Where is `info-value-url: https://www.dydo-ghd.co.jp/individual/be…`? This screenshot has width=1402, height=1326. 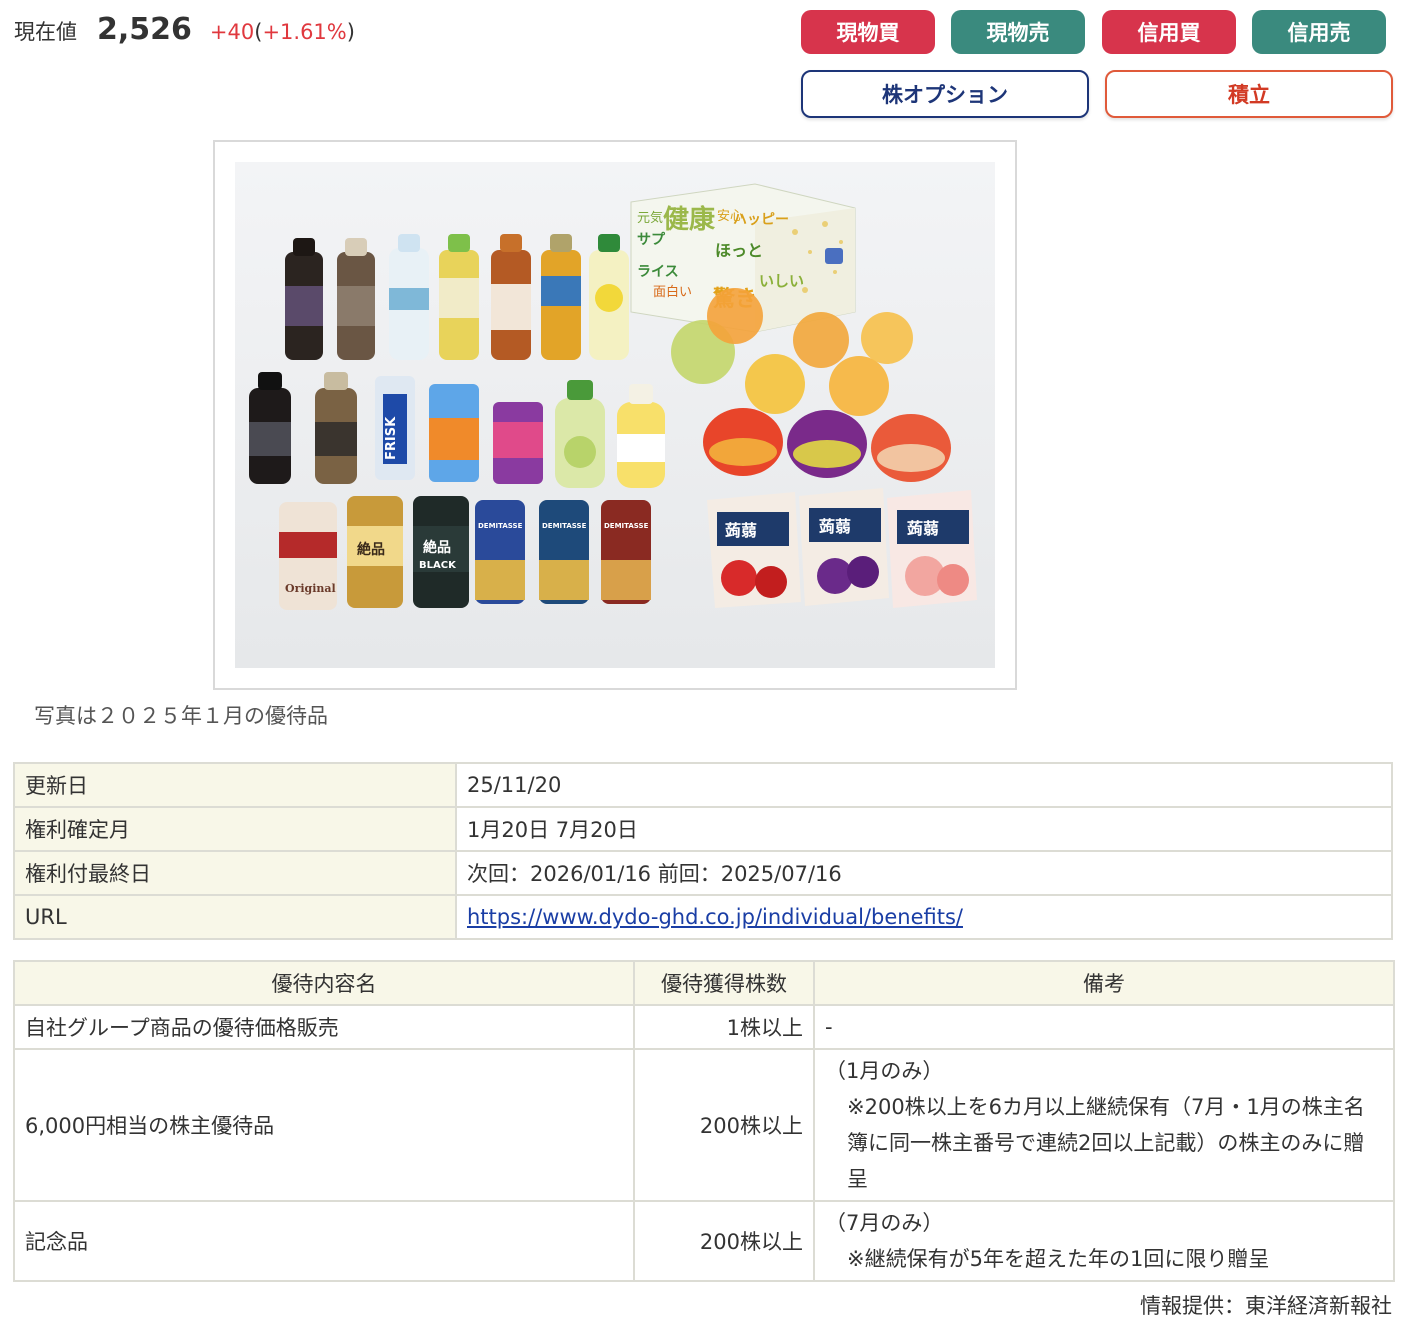 info-value-url: https://www.dydo-ghd.co.jp/individual/be… is located at coordinates (924, 917).